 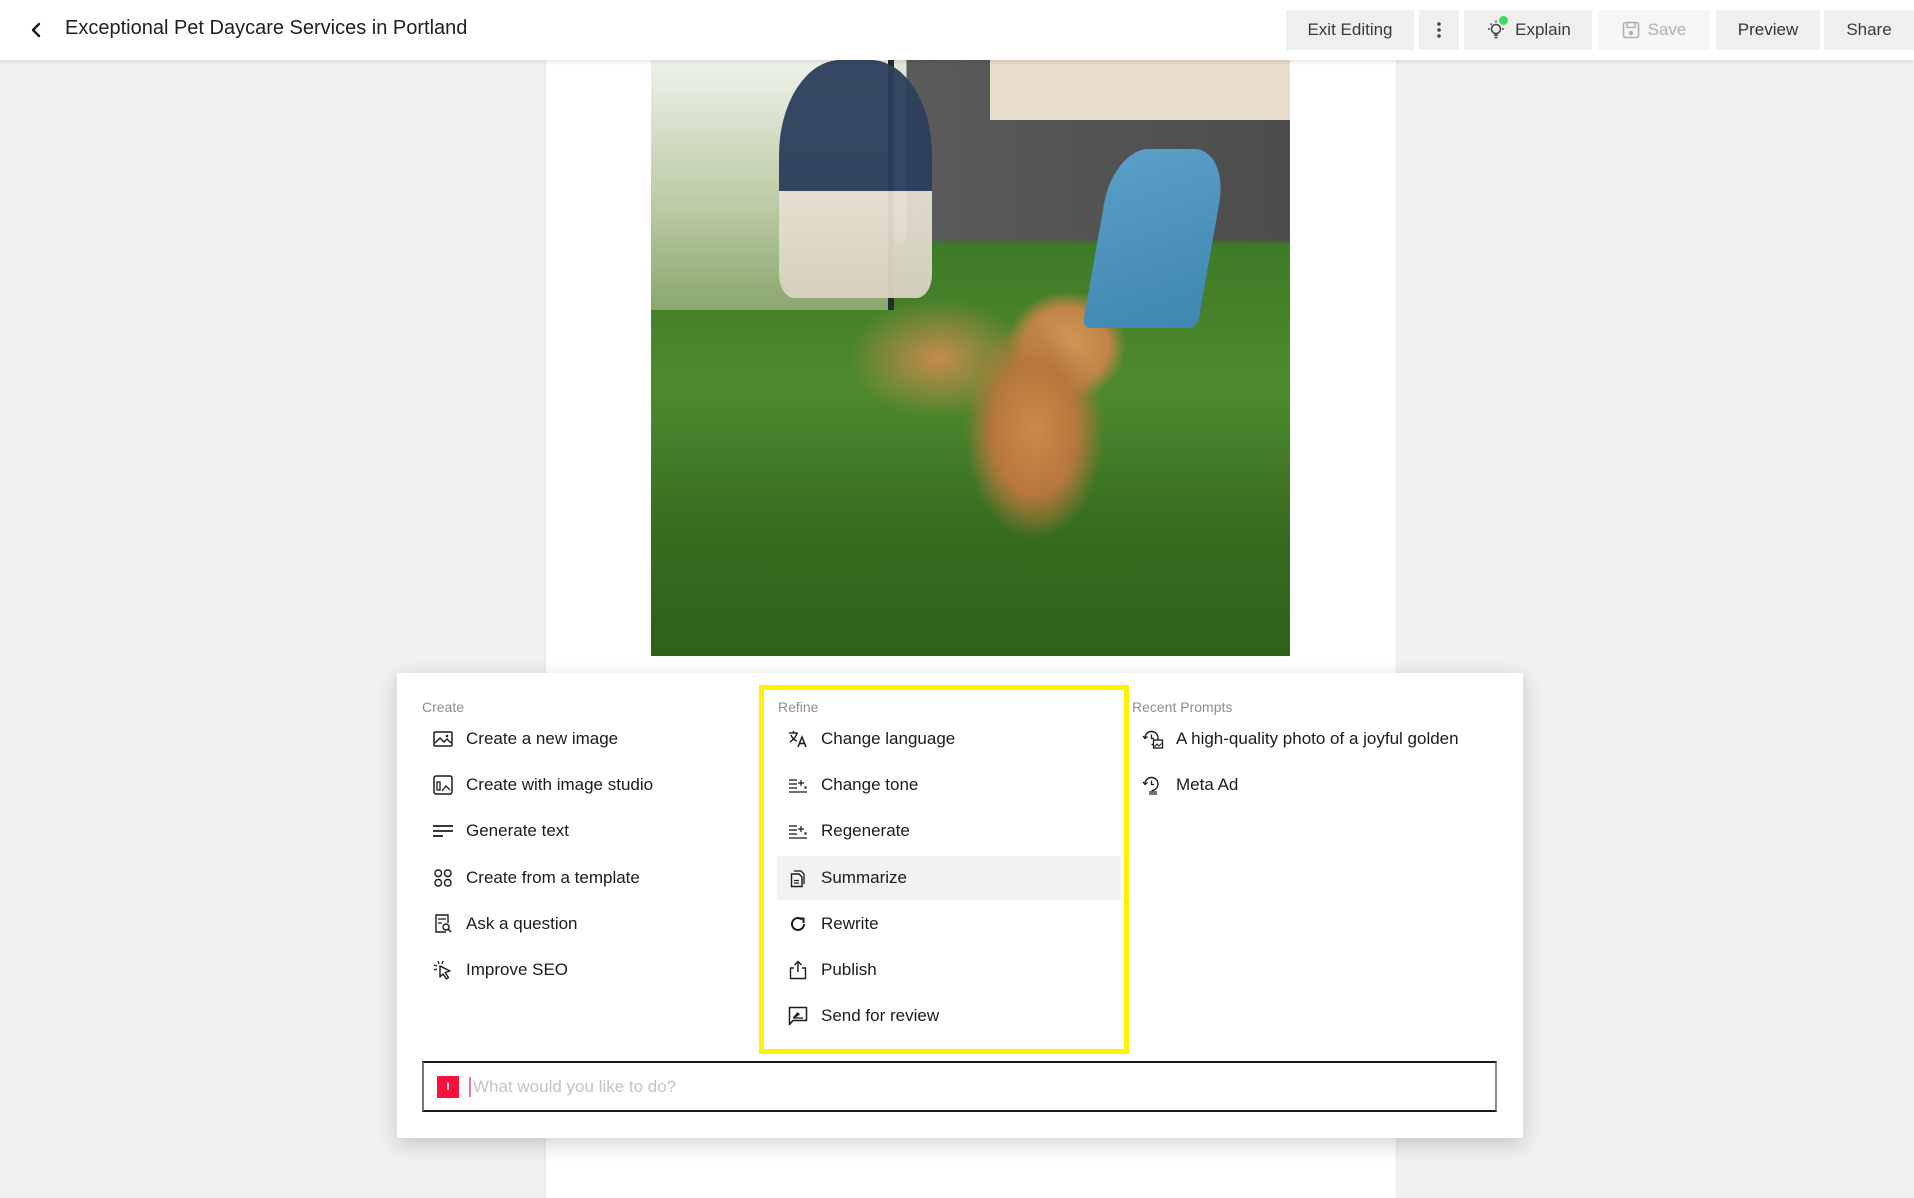 I want to click on recent-prompt-item: A high-quality photo of a joyful golden, so click(x=1300, y=739).